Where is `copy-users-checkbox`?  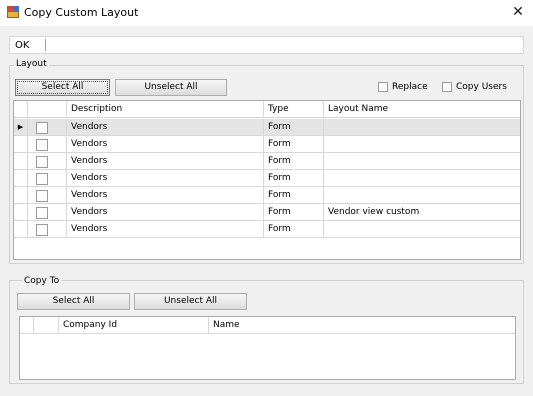 copy-users-checkbox is located at coordinates (447, 87).